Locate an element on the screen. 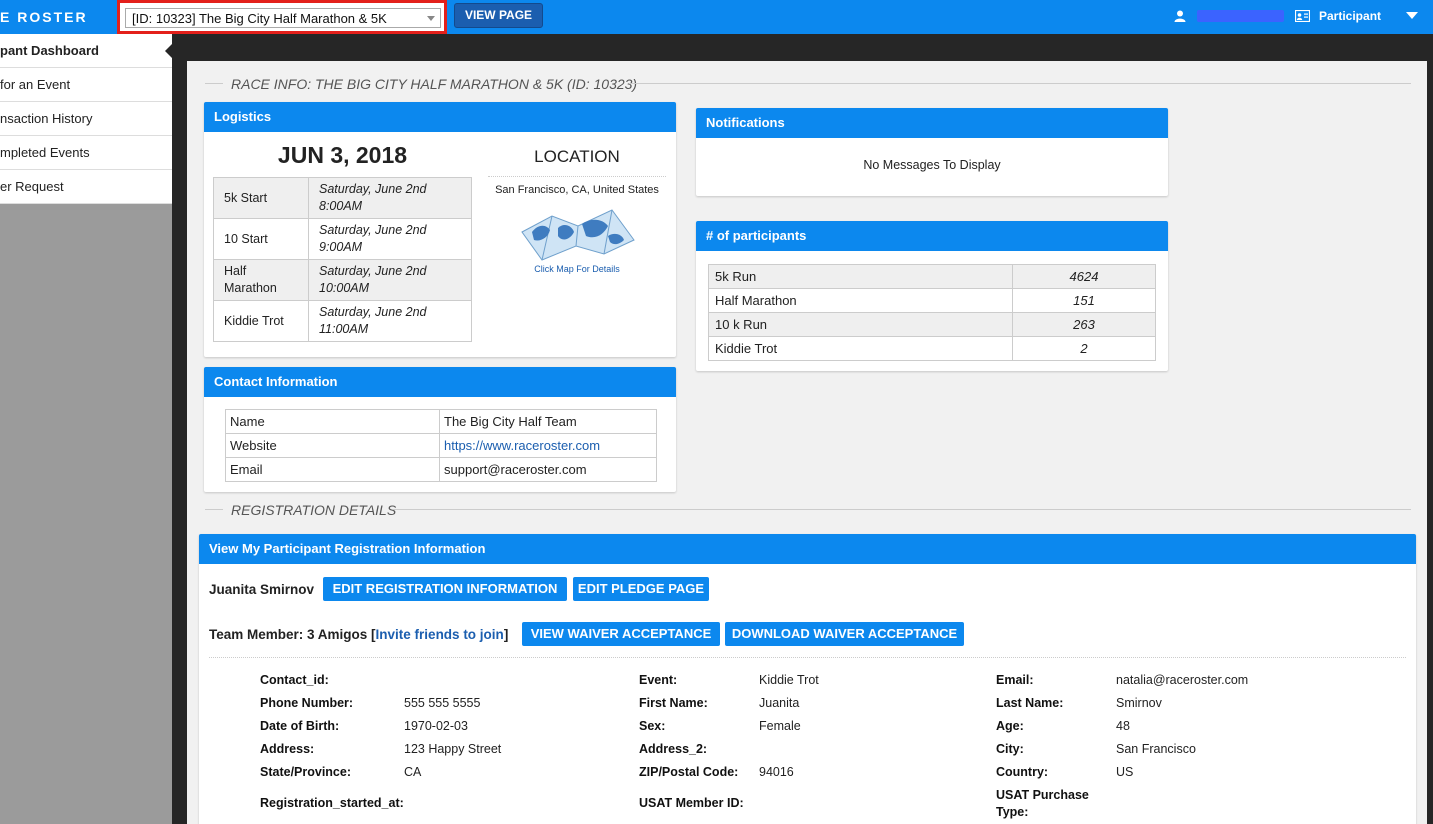 This screenshot has width=1433, height=824. field-value: 94016 is located at coordinates (776, 772).